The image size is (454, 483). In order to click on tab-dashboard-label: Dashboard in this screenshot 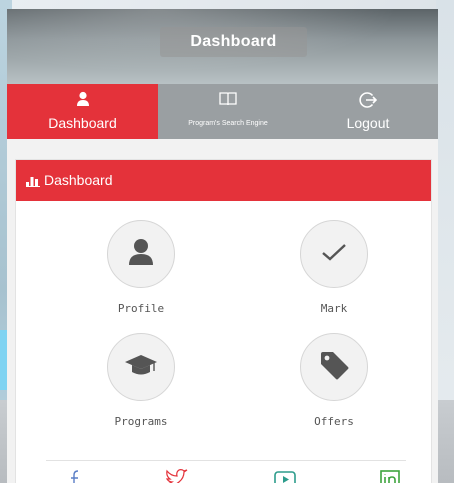, I will do `click(82, 123)`.